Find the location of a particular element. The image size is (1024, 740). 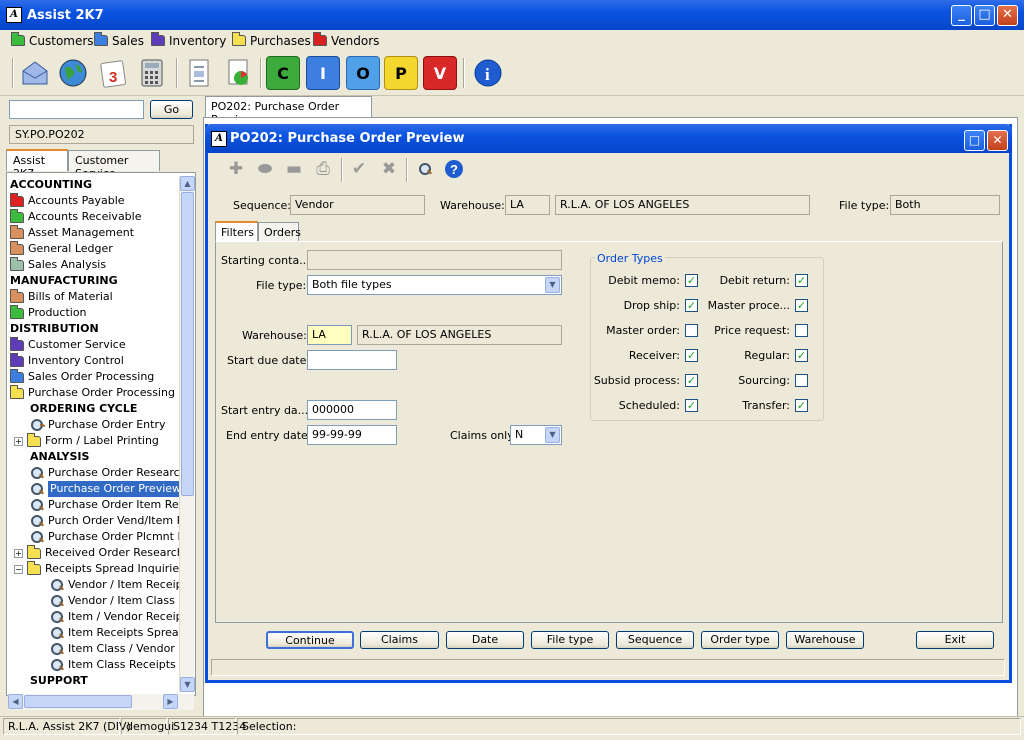

starting-contact-field is located at coordinates (434, 260).